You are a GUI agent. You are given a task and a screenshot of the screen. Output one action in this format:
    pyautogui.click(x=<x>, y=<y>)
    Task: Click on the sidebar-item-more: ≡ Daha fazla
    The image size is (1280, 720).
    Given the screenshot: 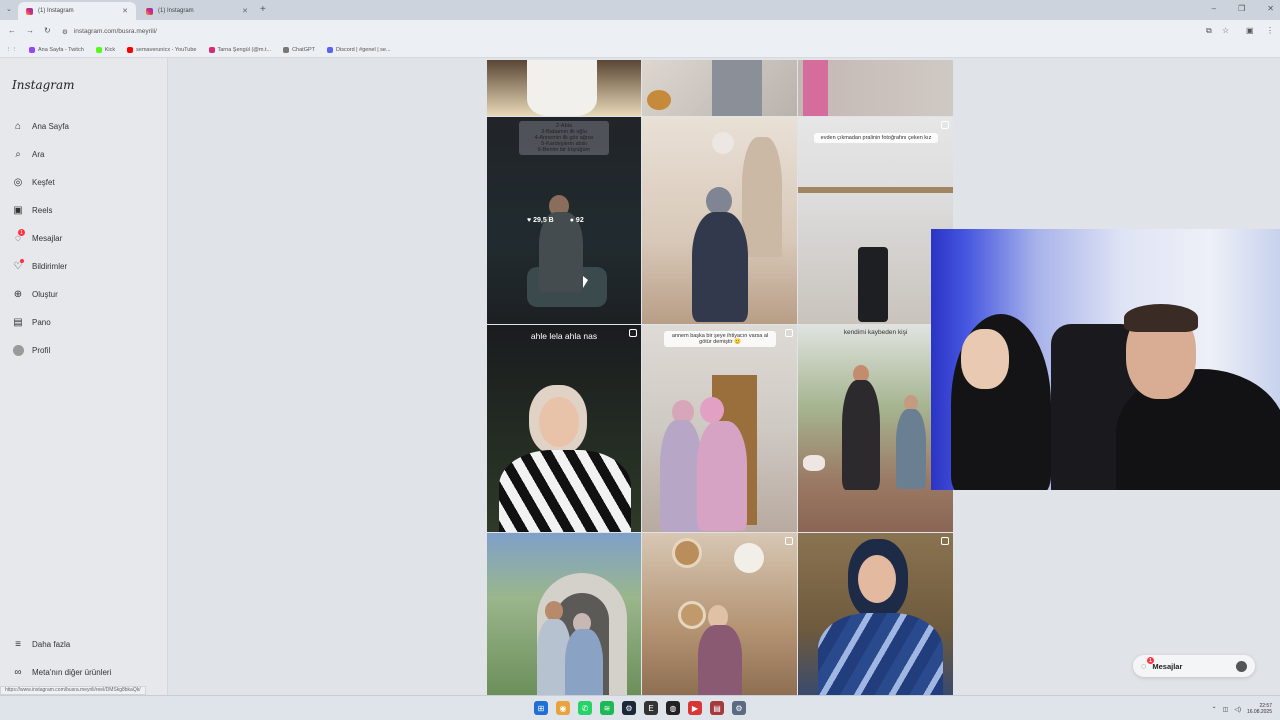 What is the action you would take?
    pyautogui.click(x=41, y=644)
    